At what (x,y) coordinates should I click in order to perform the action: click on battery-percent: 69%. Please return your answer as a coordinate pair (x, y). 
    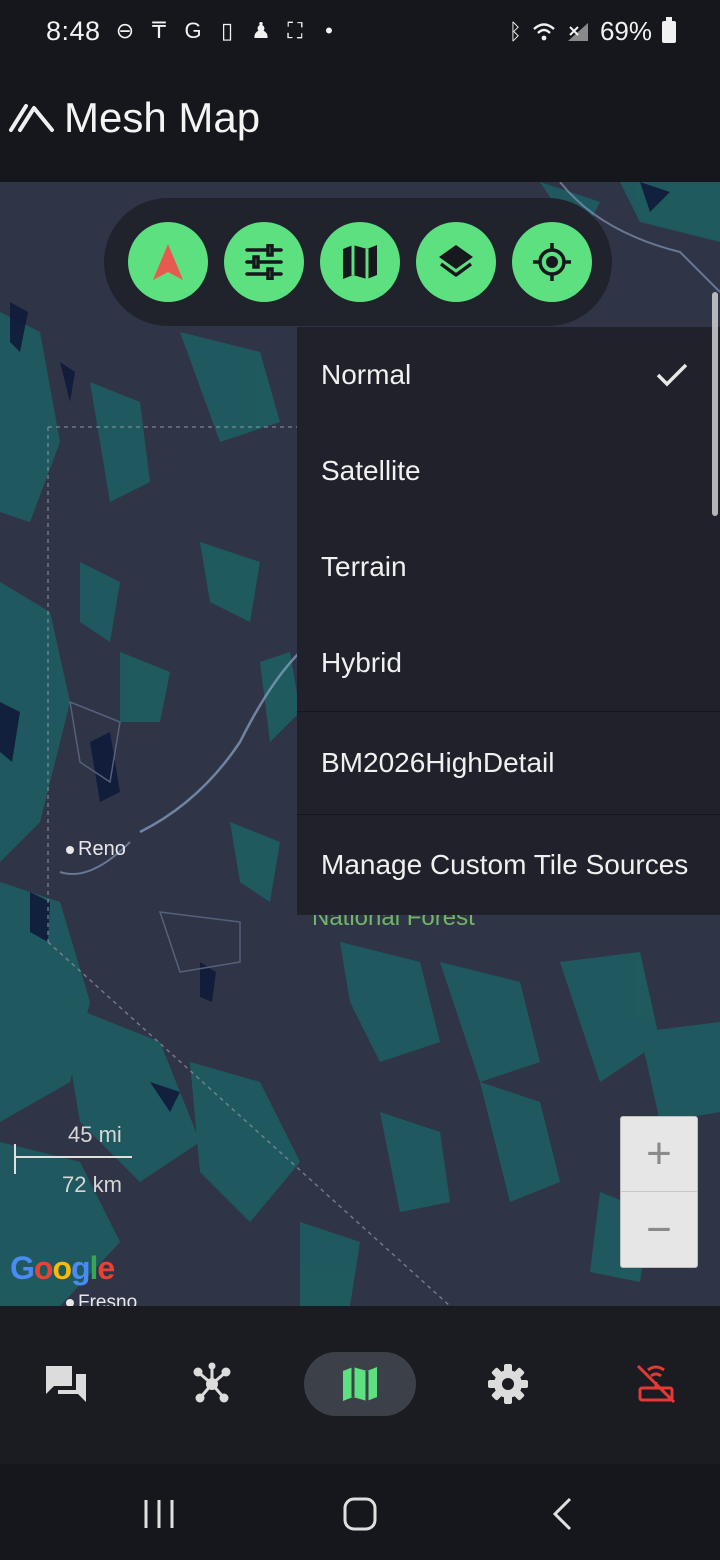
    Looking at the image, I should click on (625, 31).